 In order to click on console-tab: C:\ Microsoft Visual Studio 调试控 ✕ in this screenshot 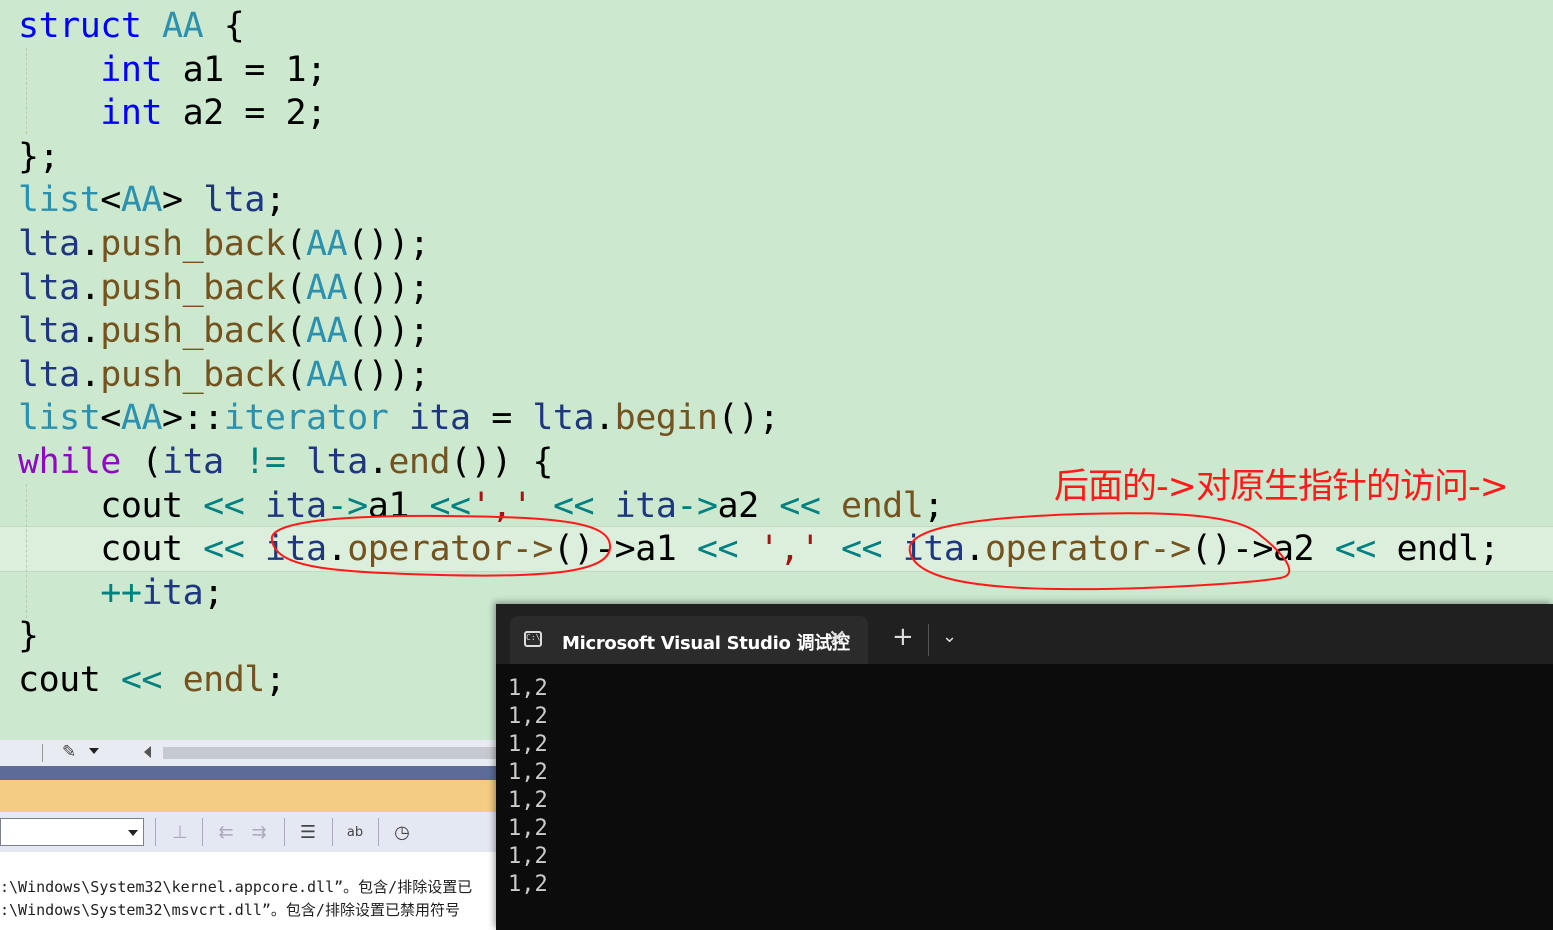, I will do `click(689, 640)`.